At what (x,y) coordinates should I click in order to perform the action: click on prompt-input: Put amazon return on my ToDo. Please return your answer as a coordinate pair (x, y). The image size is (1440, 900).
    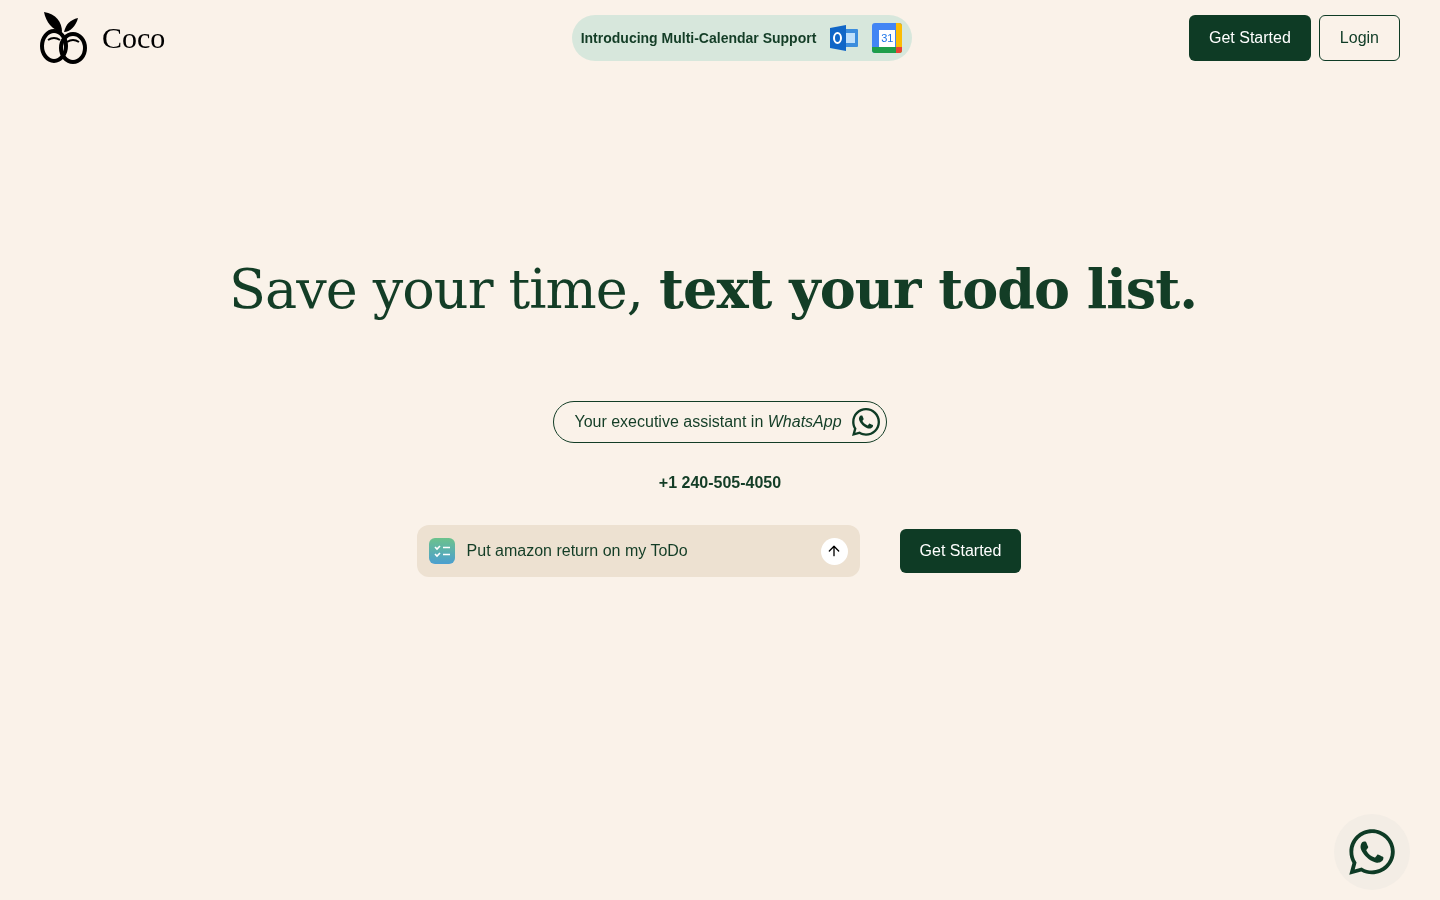
    Looking at the image, I should click on (637, 551).